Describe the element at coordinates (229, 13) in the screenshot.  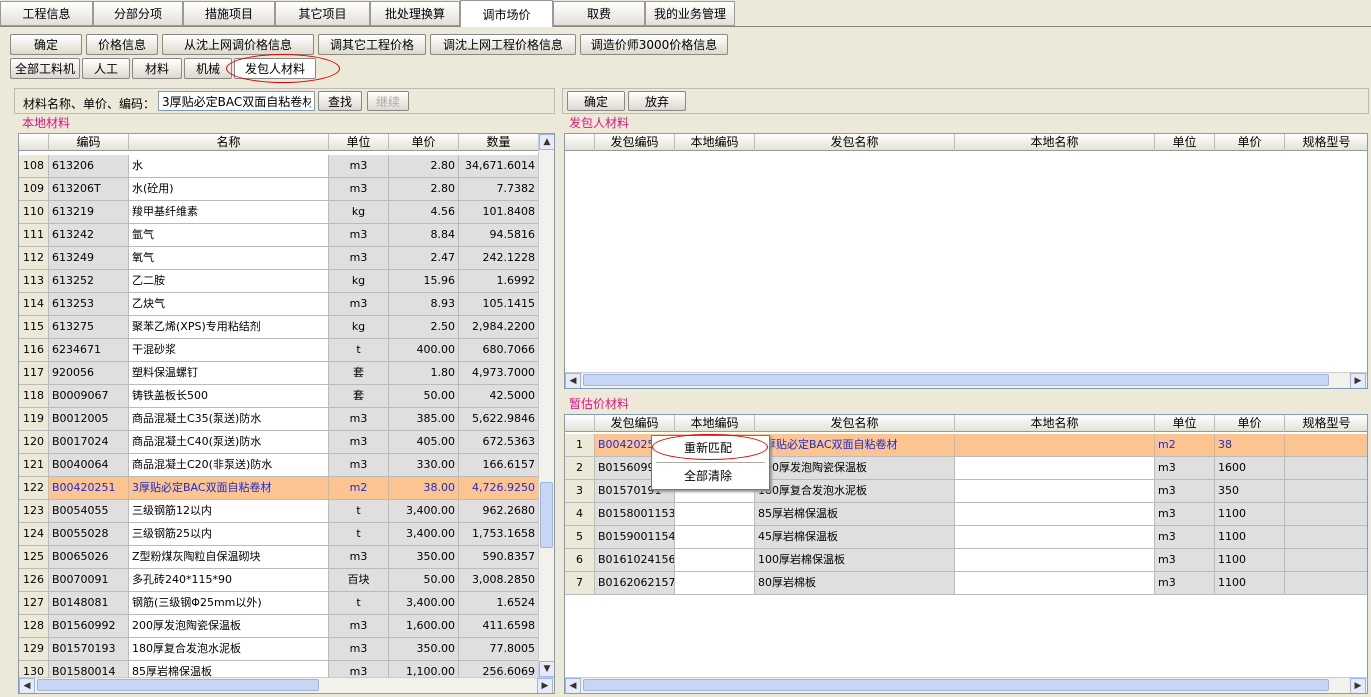
I see `tab-measures: 措施项目` at that location.